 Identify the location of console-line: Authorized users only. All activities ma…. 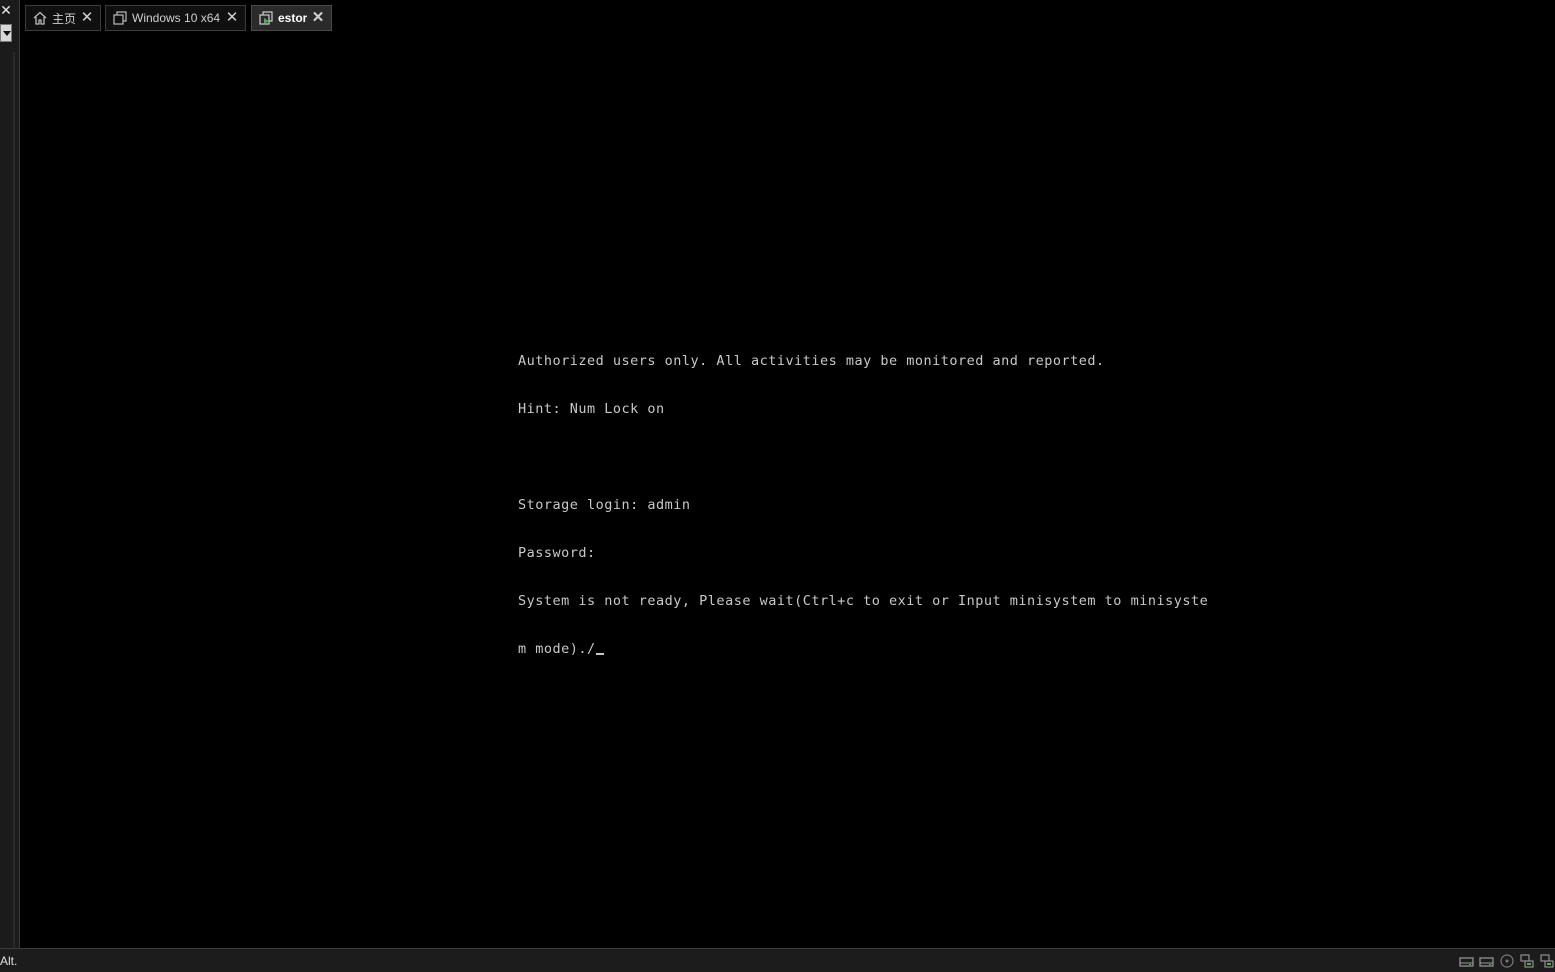
(811, 361).